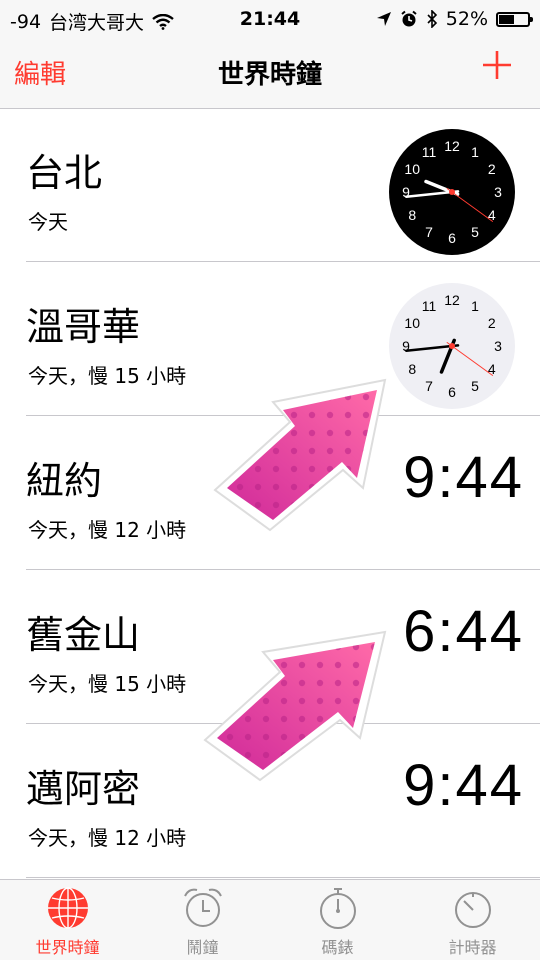 The image size is (540, 960). I want to click on add-clock-button, so click(497, 65).